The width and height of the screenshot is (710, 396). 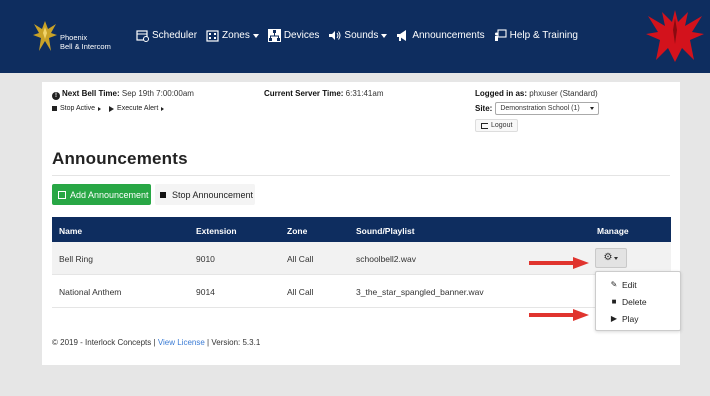 What do you see at coordinates (629, 284) in the screenshot?
I see `menu-item-label: Edit` at bounding box center [629, 284].